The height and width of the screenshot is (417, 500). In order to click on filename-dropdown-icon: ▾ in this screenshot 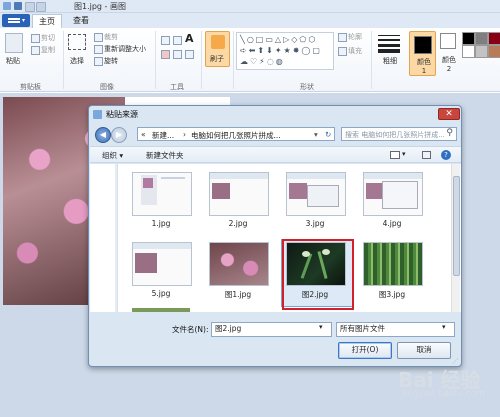, I will do `click(321, 327)`.